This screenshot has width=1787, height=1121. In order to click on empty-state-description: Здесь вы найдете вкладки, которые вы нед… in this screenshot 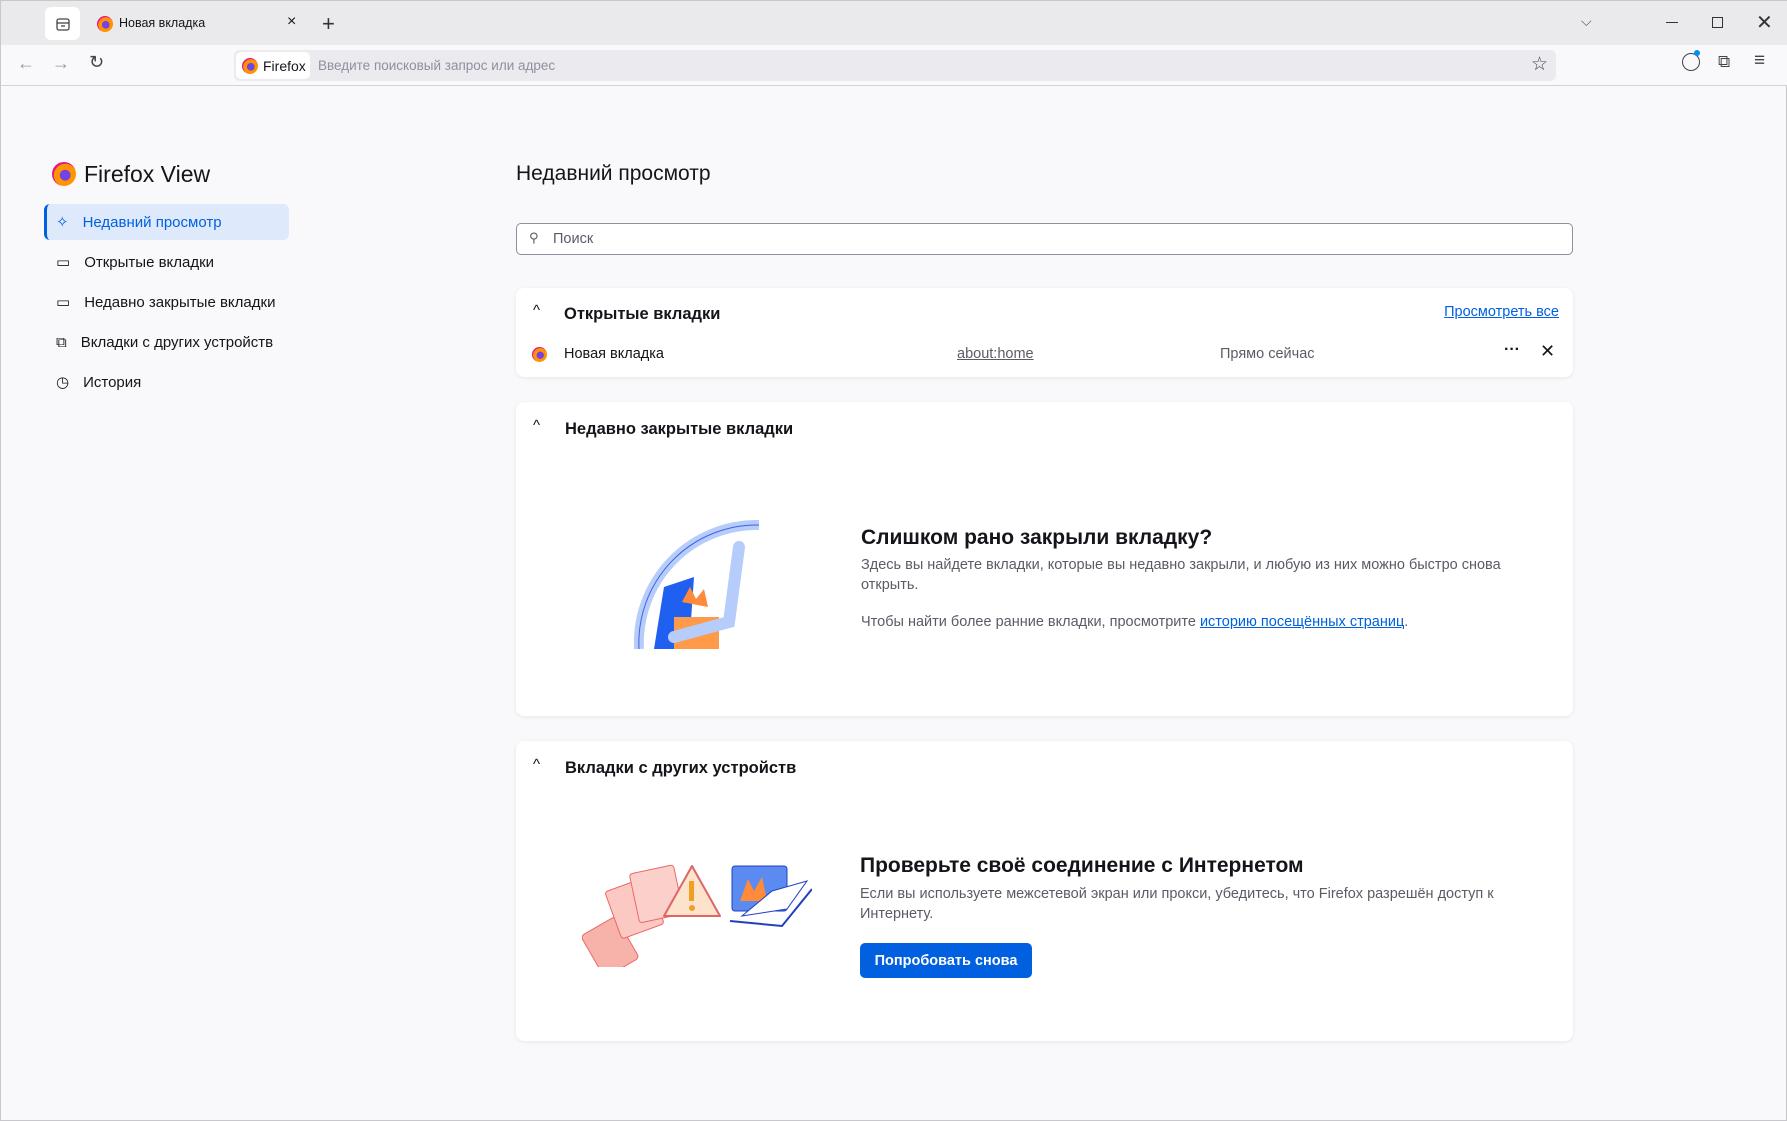, I will do `click(1181, 575)`.